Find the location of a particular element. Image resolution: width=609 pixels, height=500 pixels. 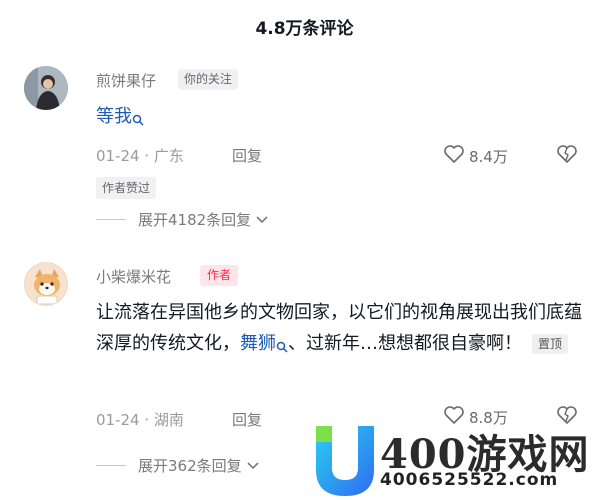

expand-replies-label: 展开4182条回复 is located at coordinates (195, 220).